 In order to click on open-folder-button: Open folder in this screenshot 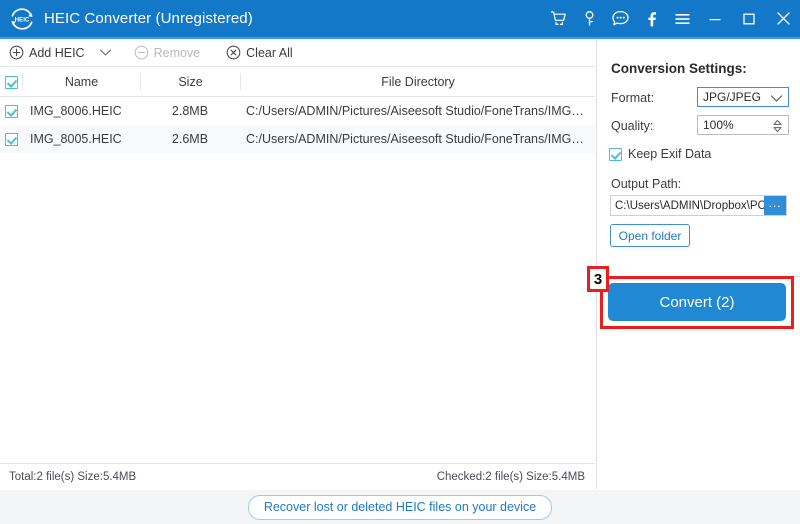, I will do `click(650, 235)`.